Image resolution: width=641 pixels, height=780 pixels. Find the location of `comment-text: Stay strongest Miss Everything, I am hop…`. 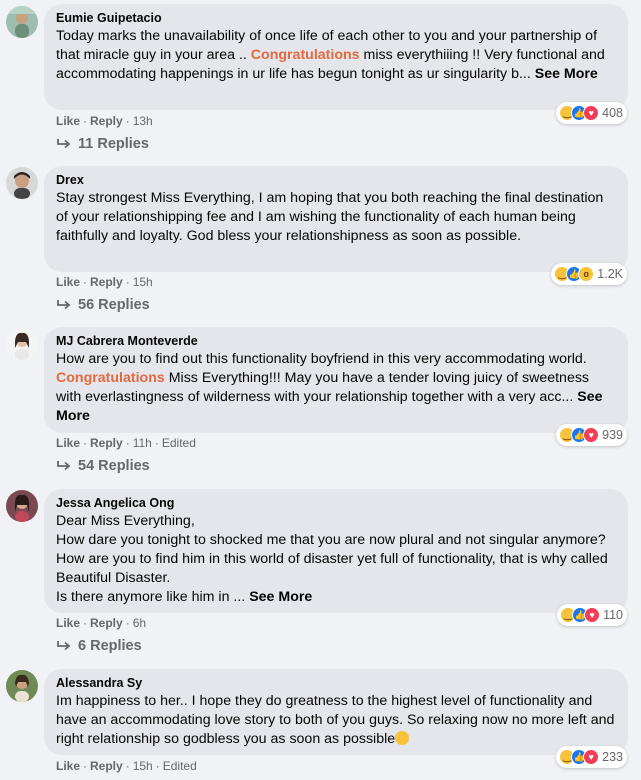

comment-text: Stay strongest Miss Everything, I am hop… is located at coordinates (330, 217).